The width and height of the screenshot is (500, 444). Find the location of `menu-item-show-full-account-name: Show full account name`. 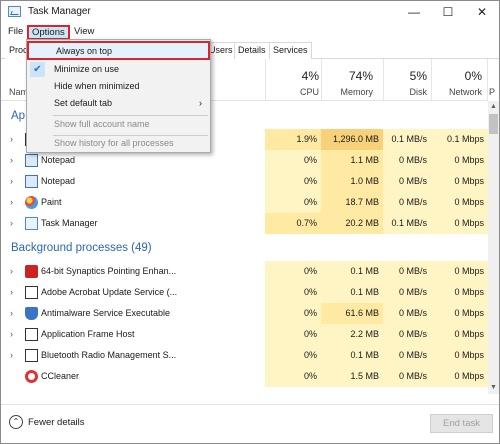

menu-item-show-full-account-name: Show full account name is located at coordinates (118, 125).